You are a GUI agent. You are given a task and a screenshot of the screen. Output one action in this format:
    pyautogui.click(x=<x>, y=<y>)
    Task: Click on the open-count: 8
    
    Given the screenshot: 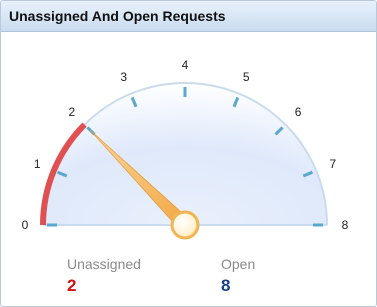 What is the action you would take?
    pyautogui.click(x=226, y=285)
    